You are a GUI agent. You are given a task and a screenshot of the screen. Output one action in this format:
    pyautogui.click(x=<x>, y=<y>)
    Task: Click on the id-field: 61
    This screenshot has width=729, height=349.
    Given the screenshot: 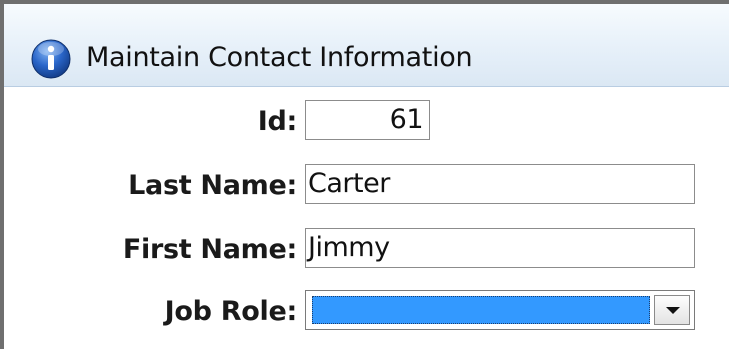 What is the action you would take?
    pyautogui.click(x=367, y=120)
    